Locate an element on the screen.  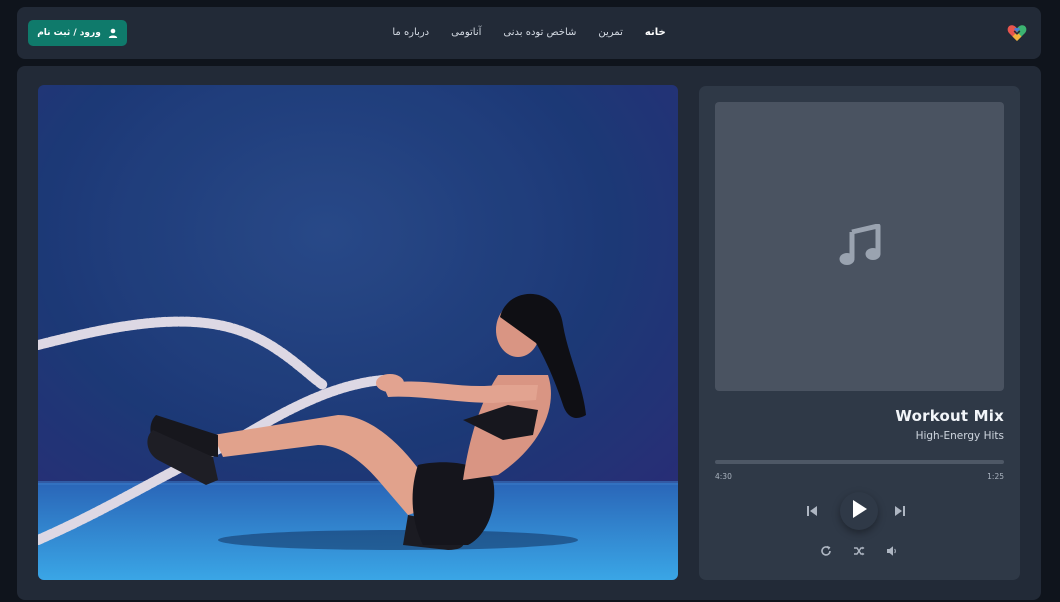
next-button is located at coordinates (900, 511).